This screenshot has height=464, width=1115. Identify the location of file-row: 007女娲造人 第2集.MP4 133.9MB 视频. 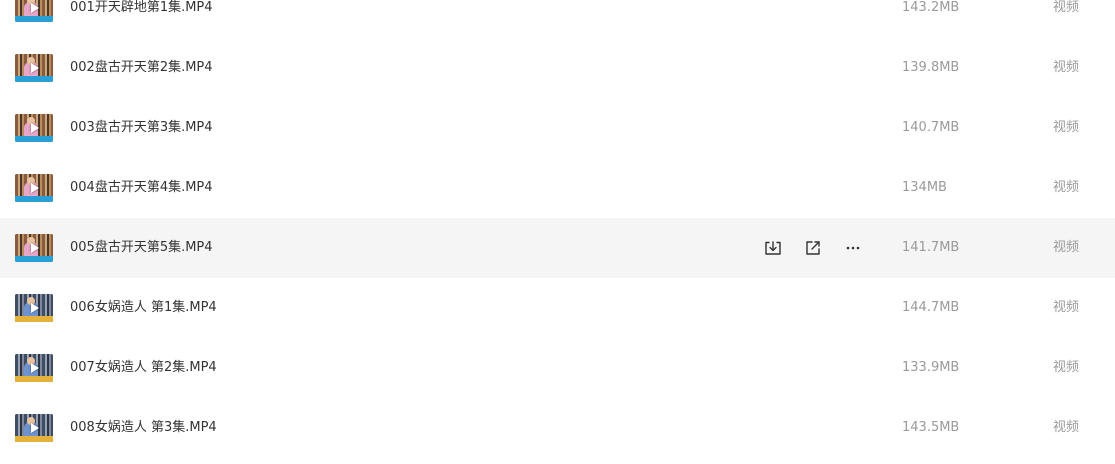
(557, 368).